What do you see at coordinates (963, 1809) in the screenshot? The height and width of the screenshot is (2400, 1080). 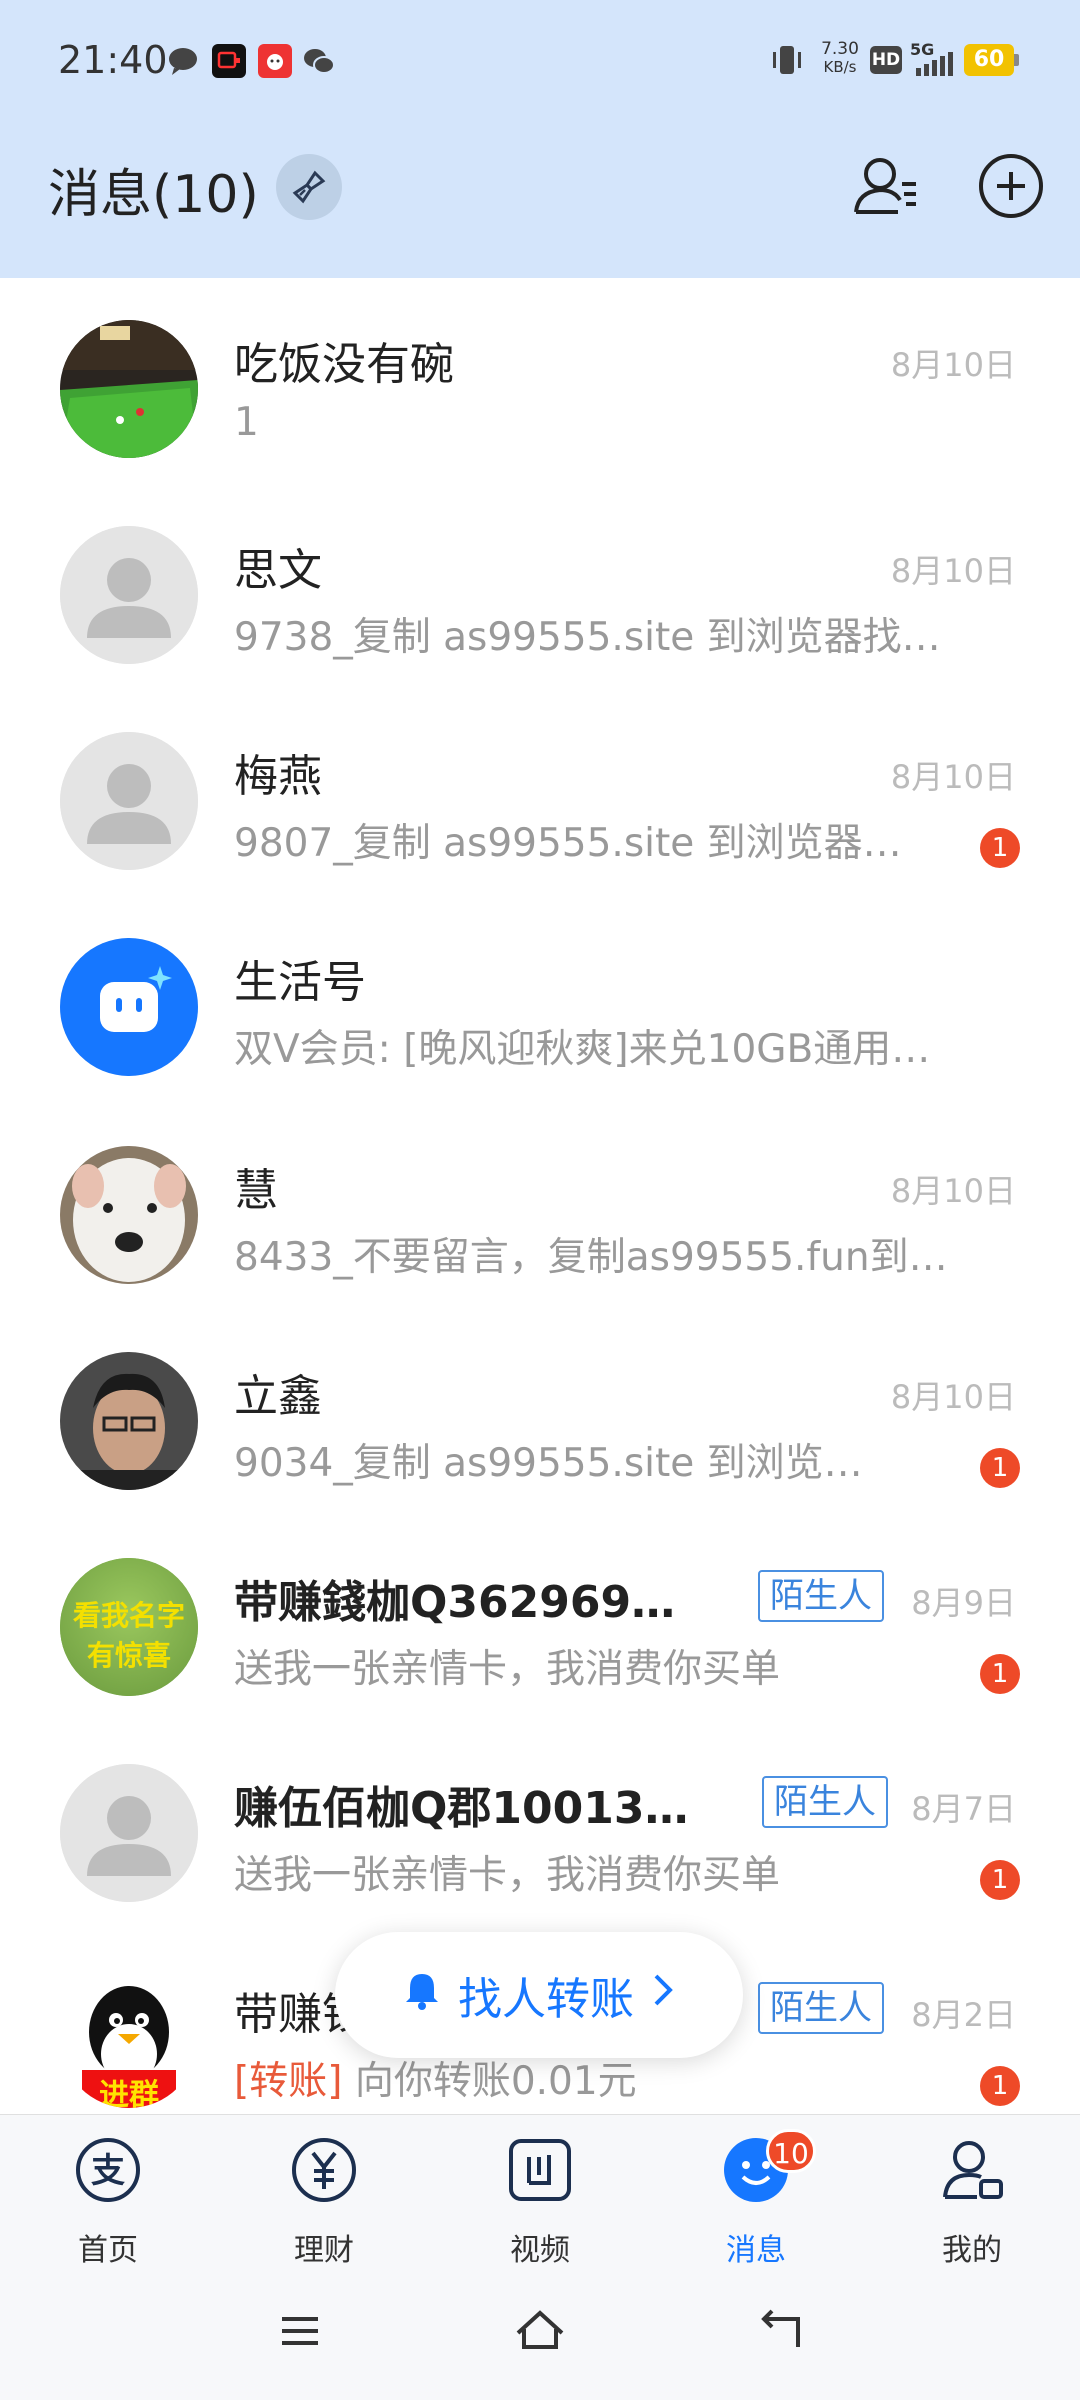 I see `message-date: 8月7日` at bounding box center [963, 1809].